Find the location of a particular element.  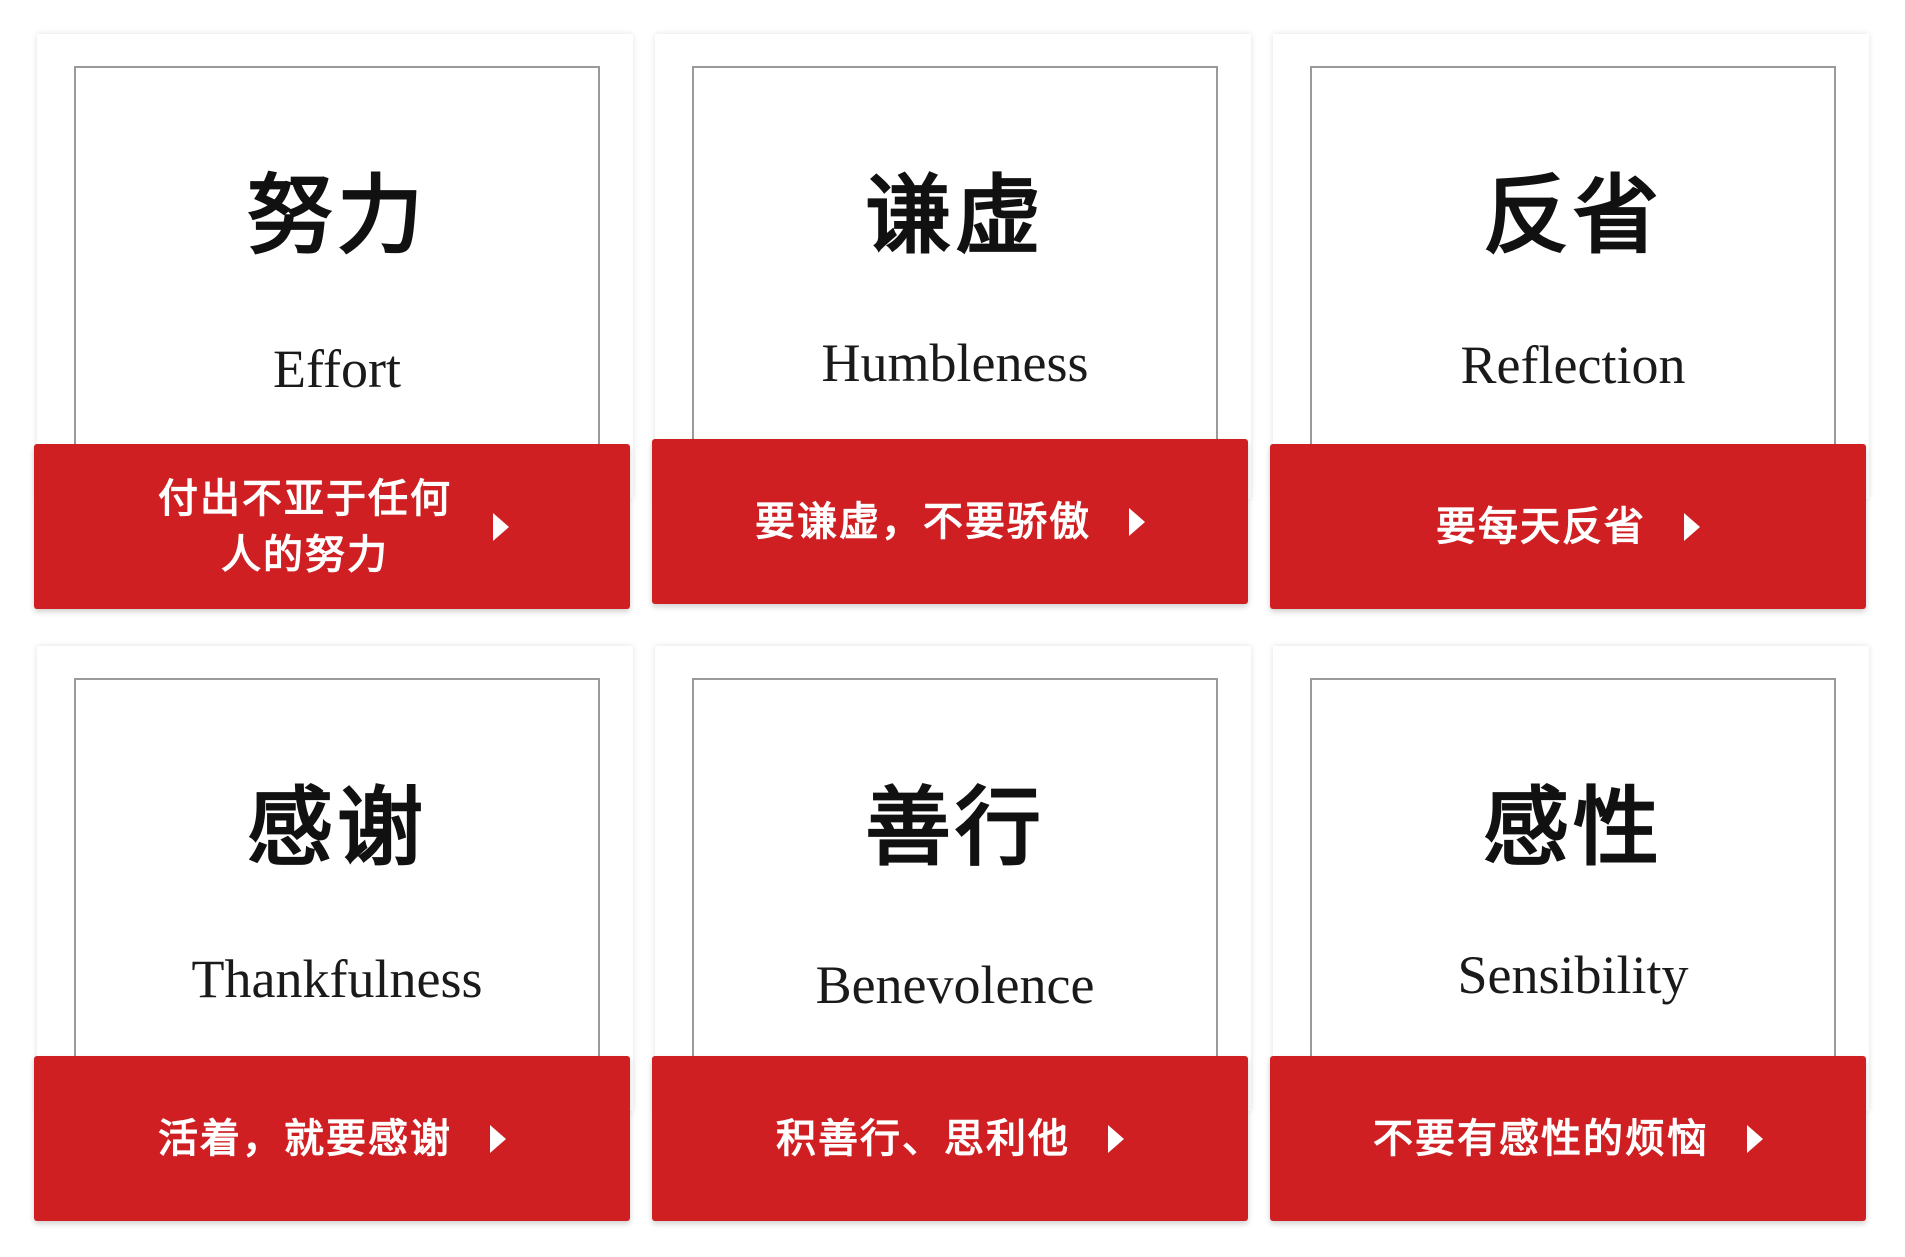

card-humbleness: 谦虚 Humbleness 要谦虚，不要骄傲 is located at coordinates (951, 324).